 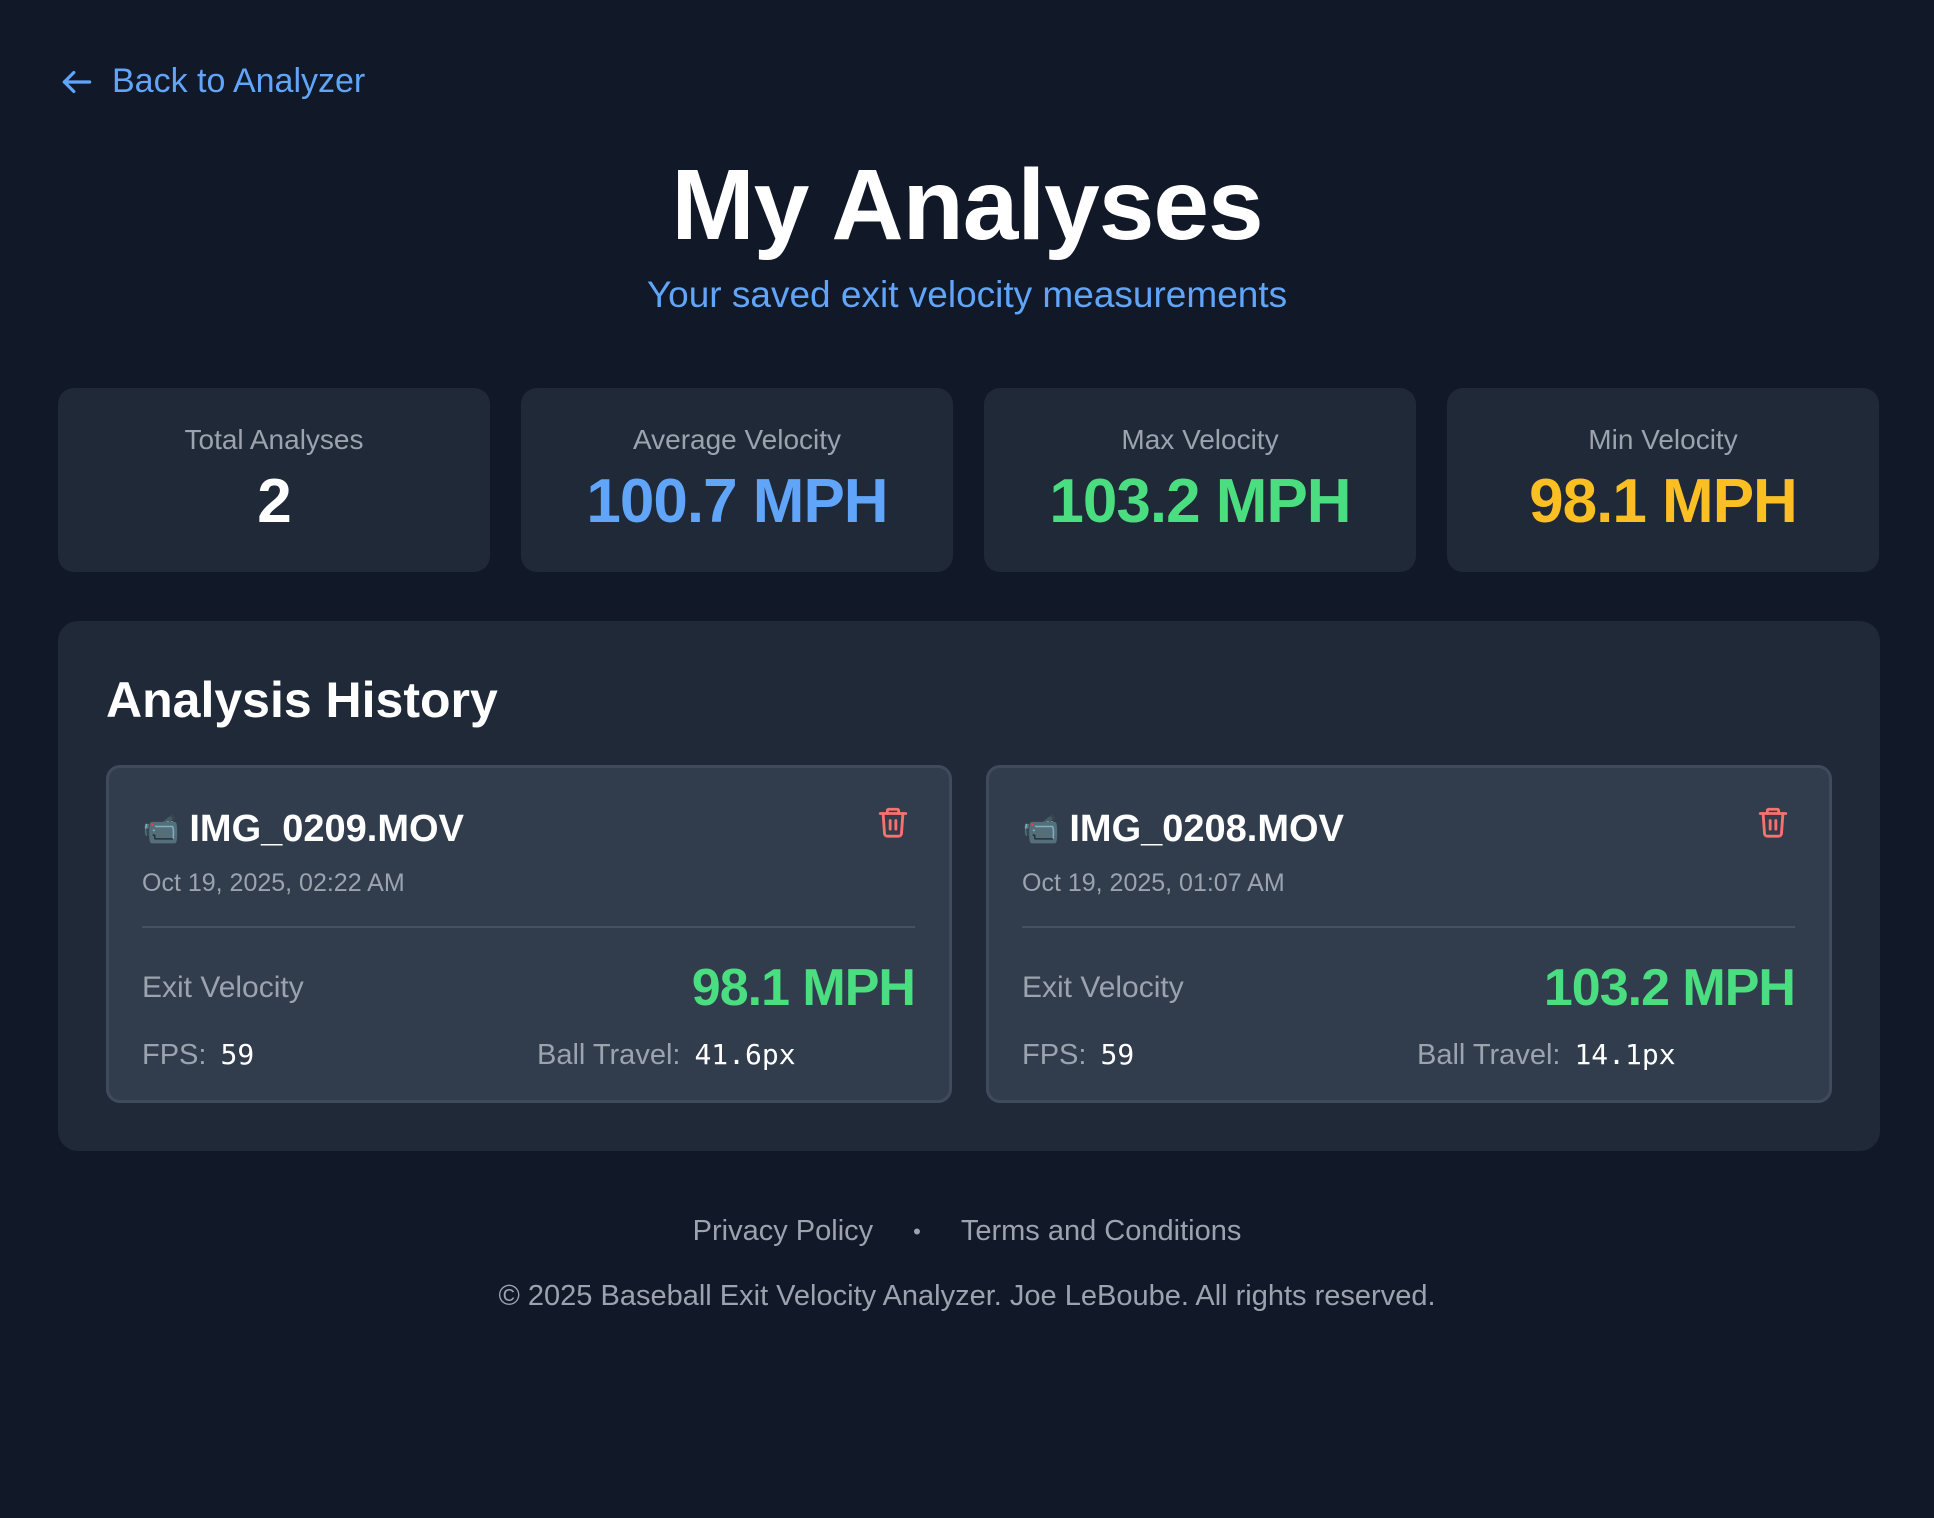 I want to click on velocity-row: Exit Velocity 103.2 MPH, so click(x=1409, y=988).